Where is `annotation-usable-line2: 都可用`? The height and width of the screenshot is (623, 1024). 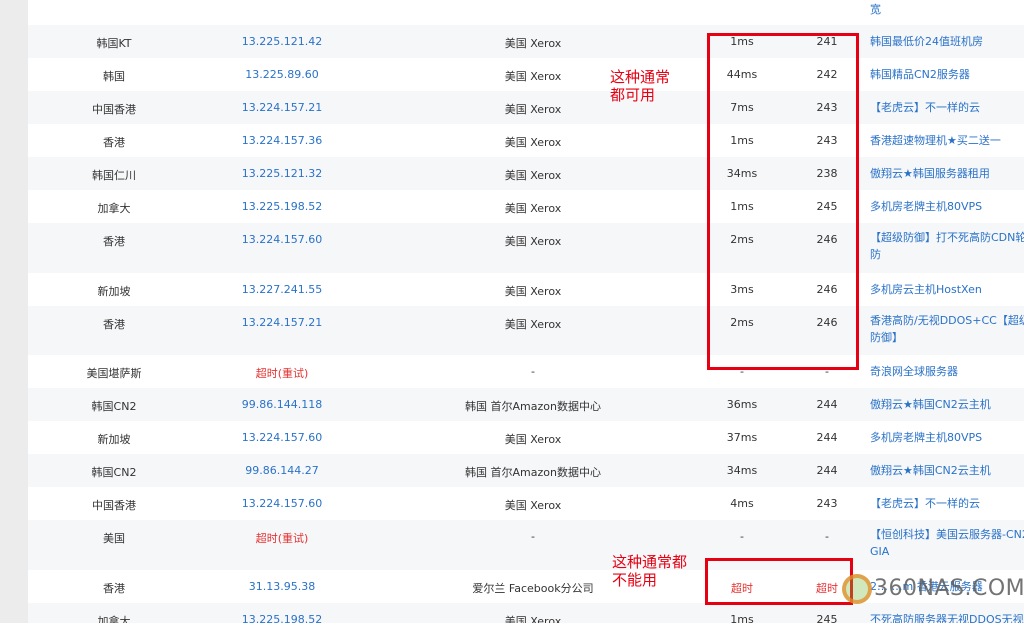
annotation-usable-line2: 都可用 is located at coordinates (633, 95).